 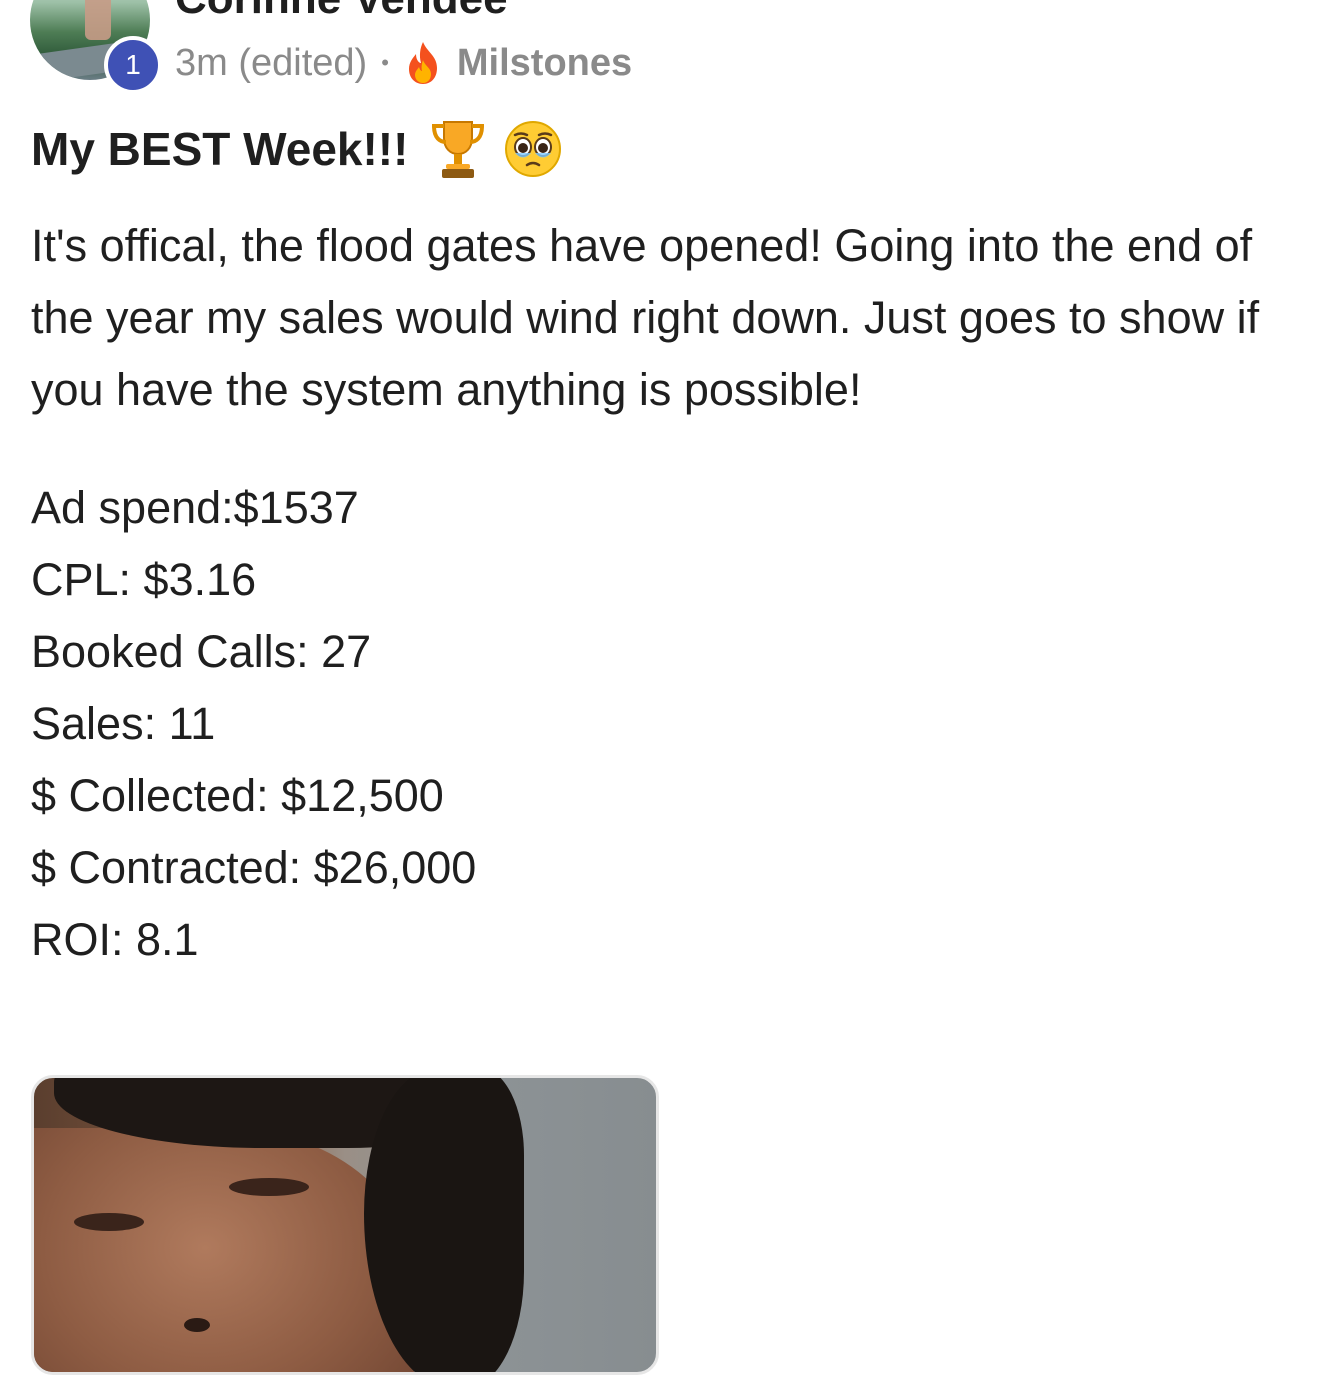 I want to click on post-media-eye-right, so click(x=269, y=1187).